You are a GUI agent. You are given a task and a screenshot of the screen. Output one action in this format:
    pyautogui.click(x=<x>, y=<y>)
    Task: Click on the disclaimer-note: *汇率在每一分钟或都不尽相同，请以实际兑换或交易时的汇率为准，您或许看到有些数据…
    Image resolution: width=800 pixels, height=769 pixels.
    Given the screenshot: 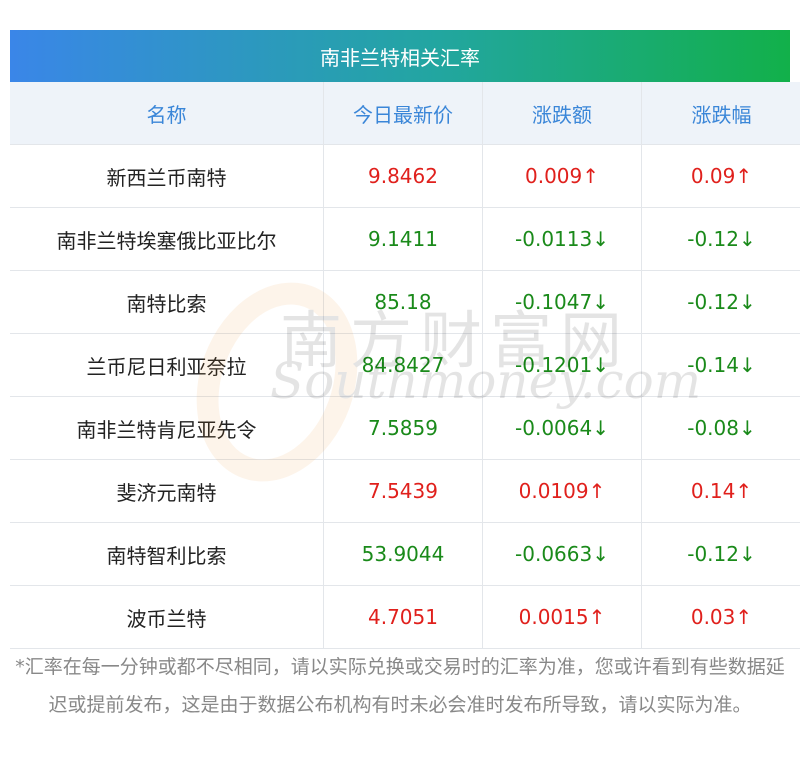 What is the action you would take?
    pyautogui.click(x=400, y=686)
    